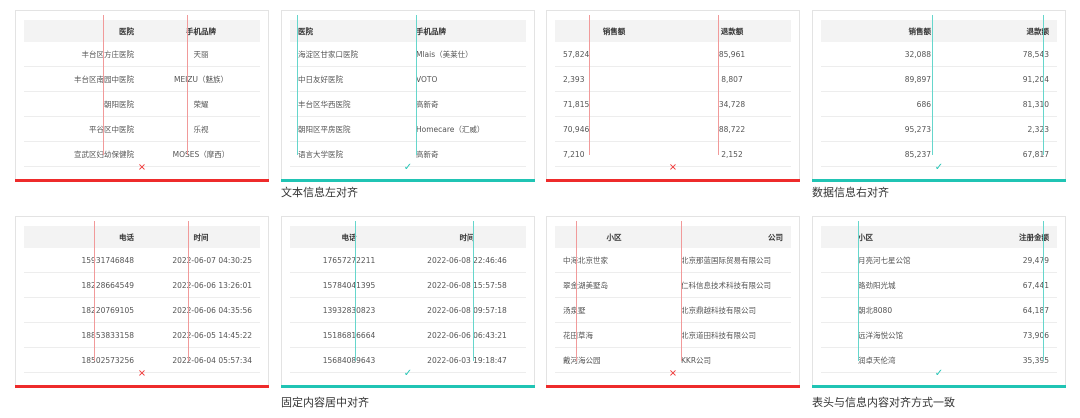  What do you see at coordinates (142, 335) in the screenshot?
I see `table-row: 18853833158 2022-06-05 14:45:22` at bounding box center [142, 335].